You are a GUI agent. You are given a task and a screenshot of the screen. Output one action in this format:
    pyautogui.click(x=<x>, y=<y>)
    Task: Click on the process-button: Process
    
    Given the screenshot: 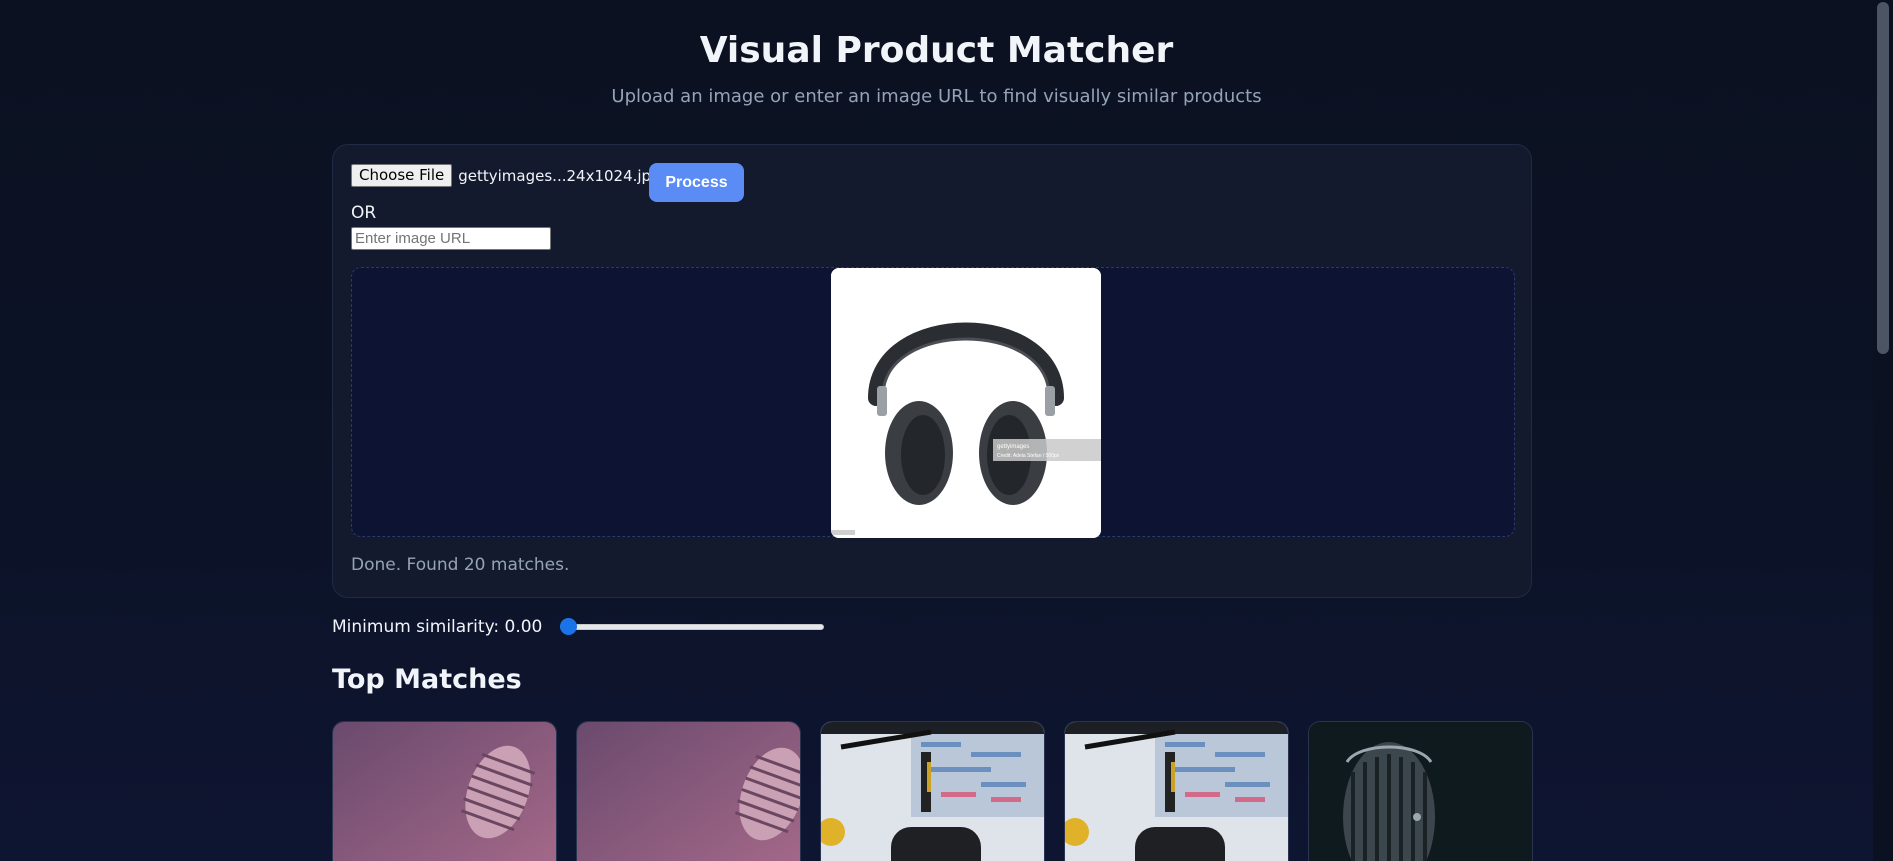 What is the action you would take?
    pyautogui.click(x=696, y=182)
    